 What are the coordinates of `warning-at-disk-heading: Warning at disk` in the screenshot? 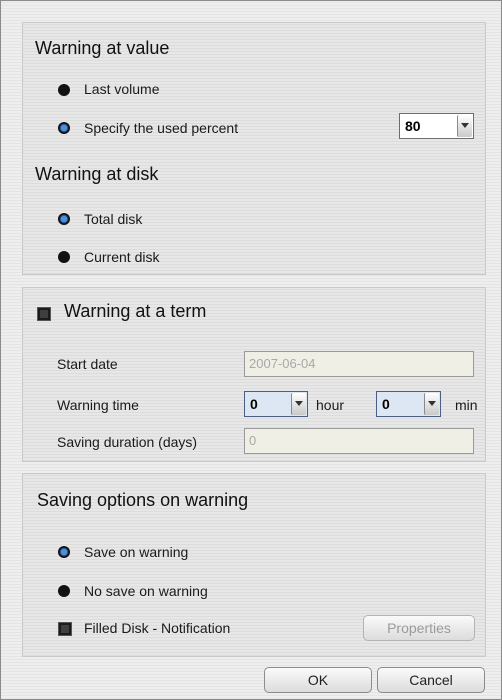 It's located at (97, 174).